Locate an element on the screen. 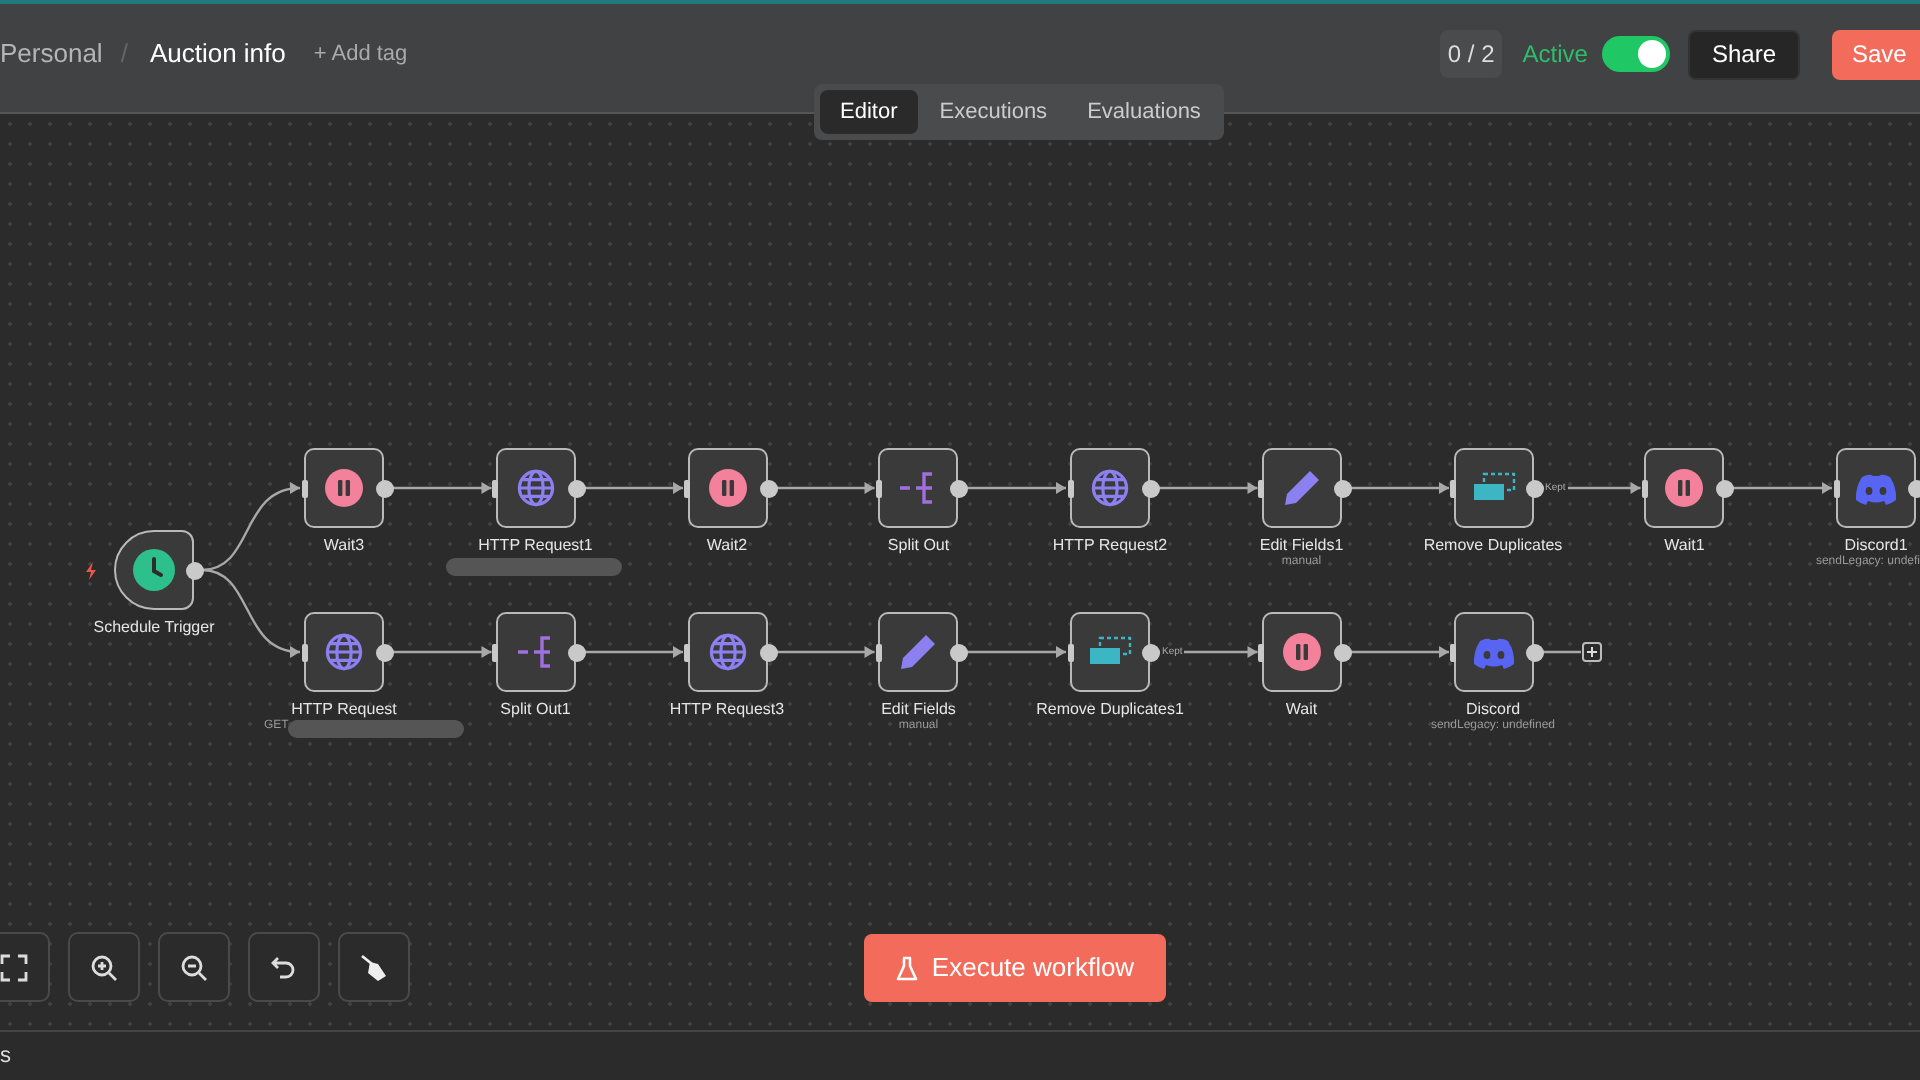 The image size is (1920, 1080). undo-icon is located at coordinates (284, 967).